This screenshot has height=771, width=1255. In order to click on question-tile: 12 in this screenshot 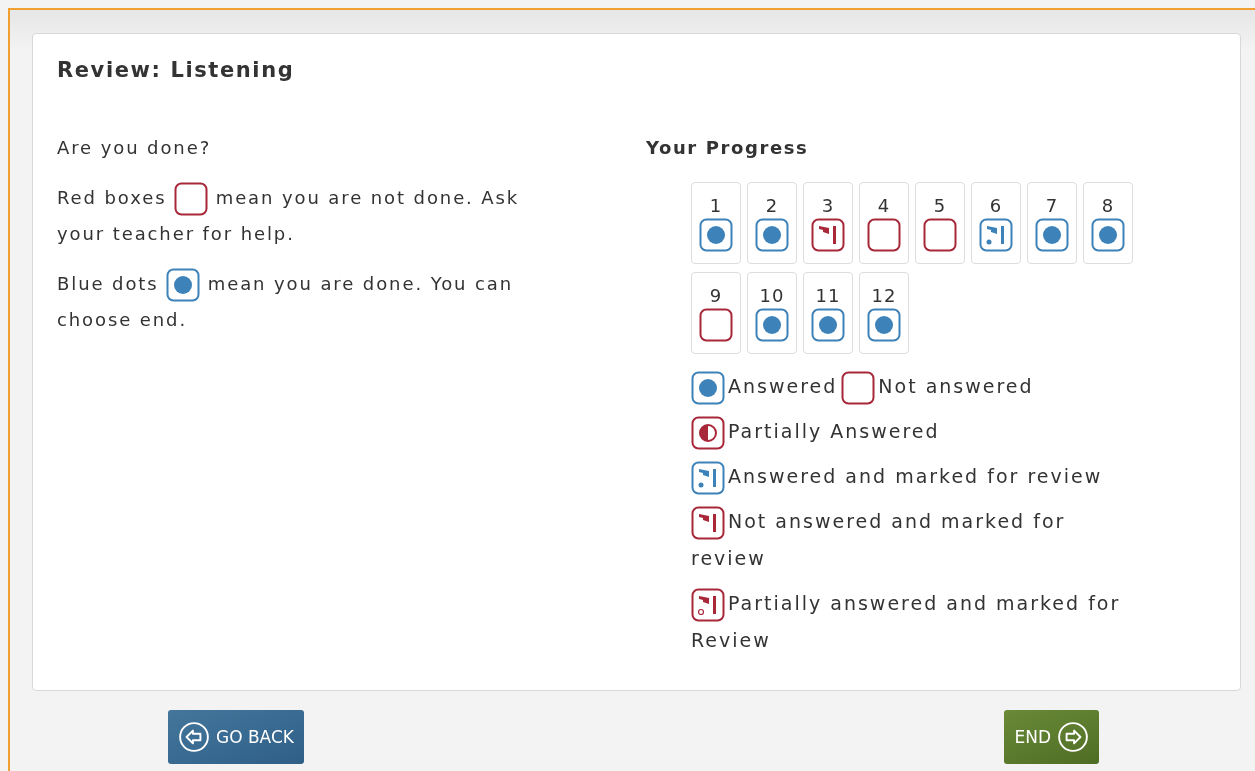, I will do `click(884, 313)`.